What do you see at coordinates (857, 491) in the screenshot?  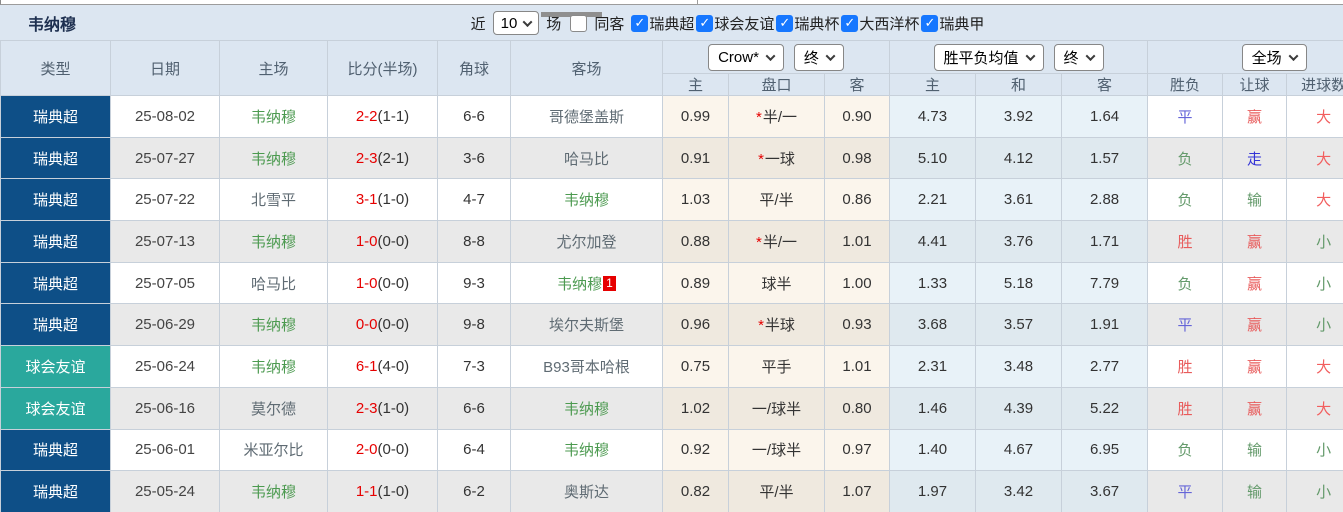 I see `handicap-odds-away-cell: 1.07` at bounding box center [857, 491].